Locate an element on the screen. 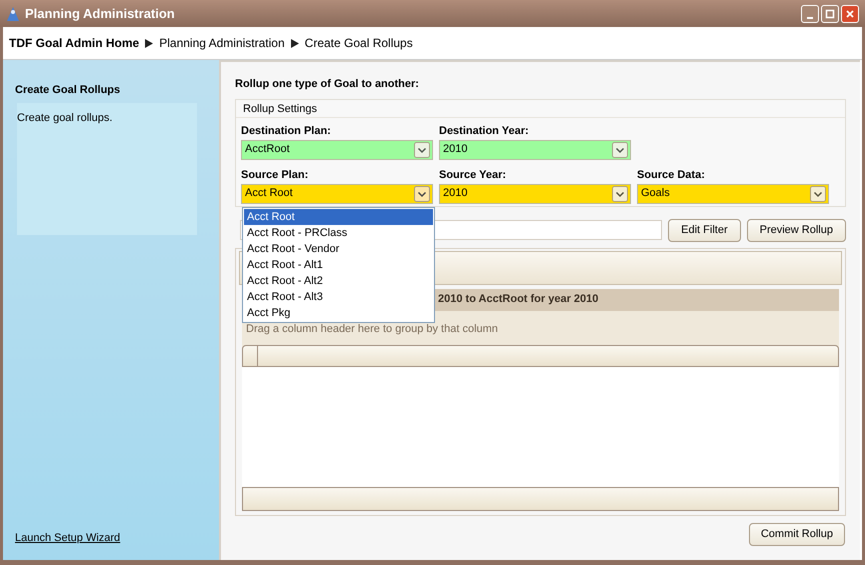  field-label: Source Data: is located at coordinates (671, 175).